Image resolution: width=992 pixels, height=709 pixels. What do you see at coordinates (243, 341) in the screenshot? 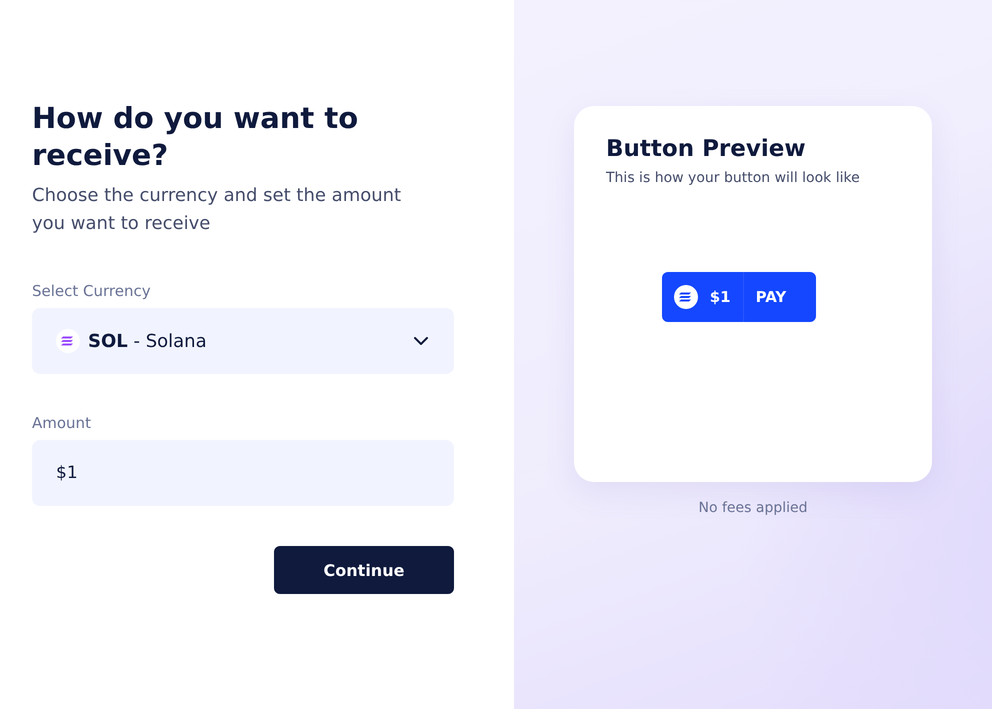
I see `currency-select: SOL - Solana` at bounding box center [243, 341].